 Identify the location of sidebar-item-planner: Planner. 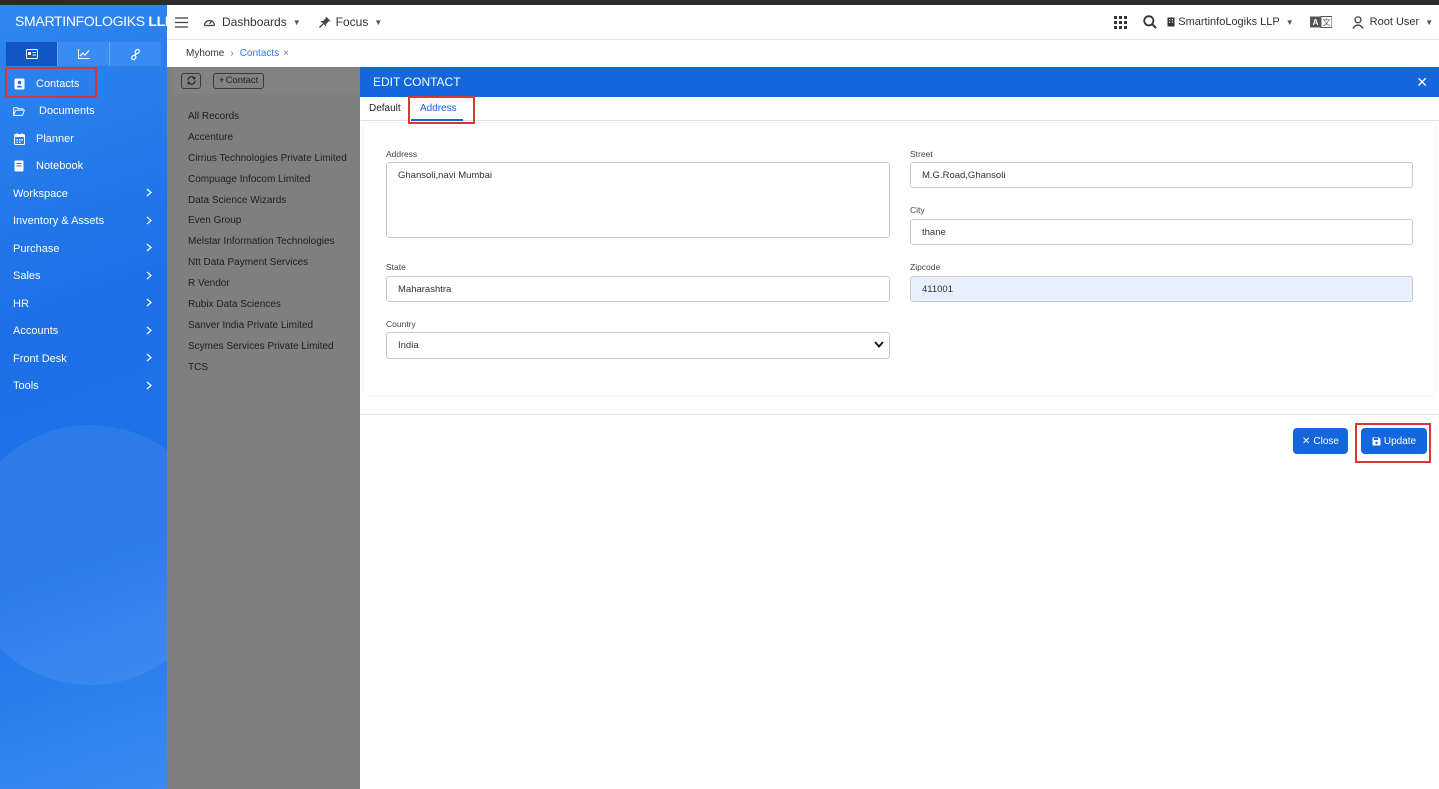
(83, 139).